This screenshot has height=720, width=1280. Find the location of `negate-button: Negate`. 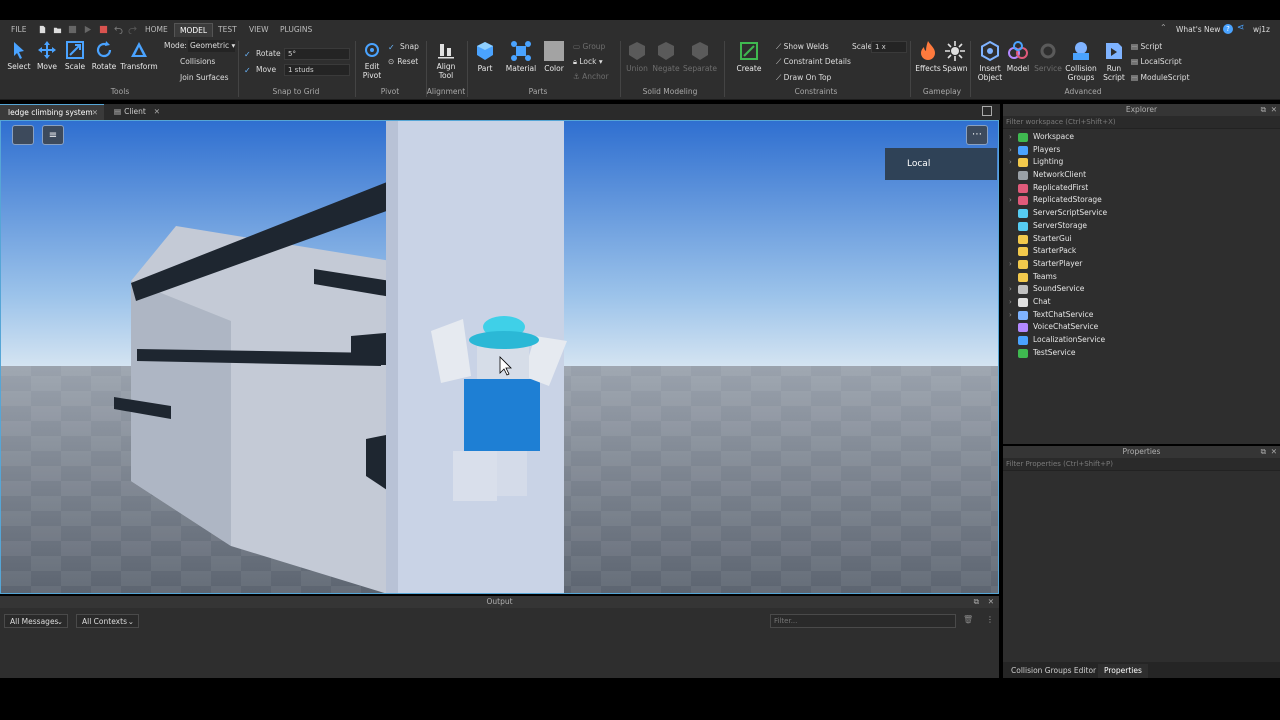

negate-button: Negate is located at coordinates (666, 56).